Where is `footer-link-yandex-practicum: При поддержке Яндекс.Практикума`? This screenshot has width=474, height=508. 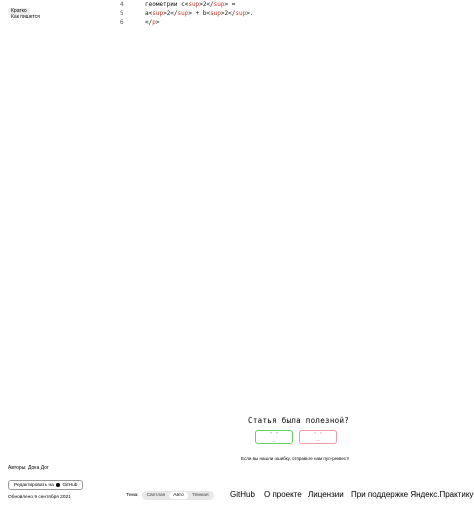
footer-link-yandex-practicum: При поддержке Яндекс.Практикума is located at coordinates (412, 494).